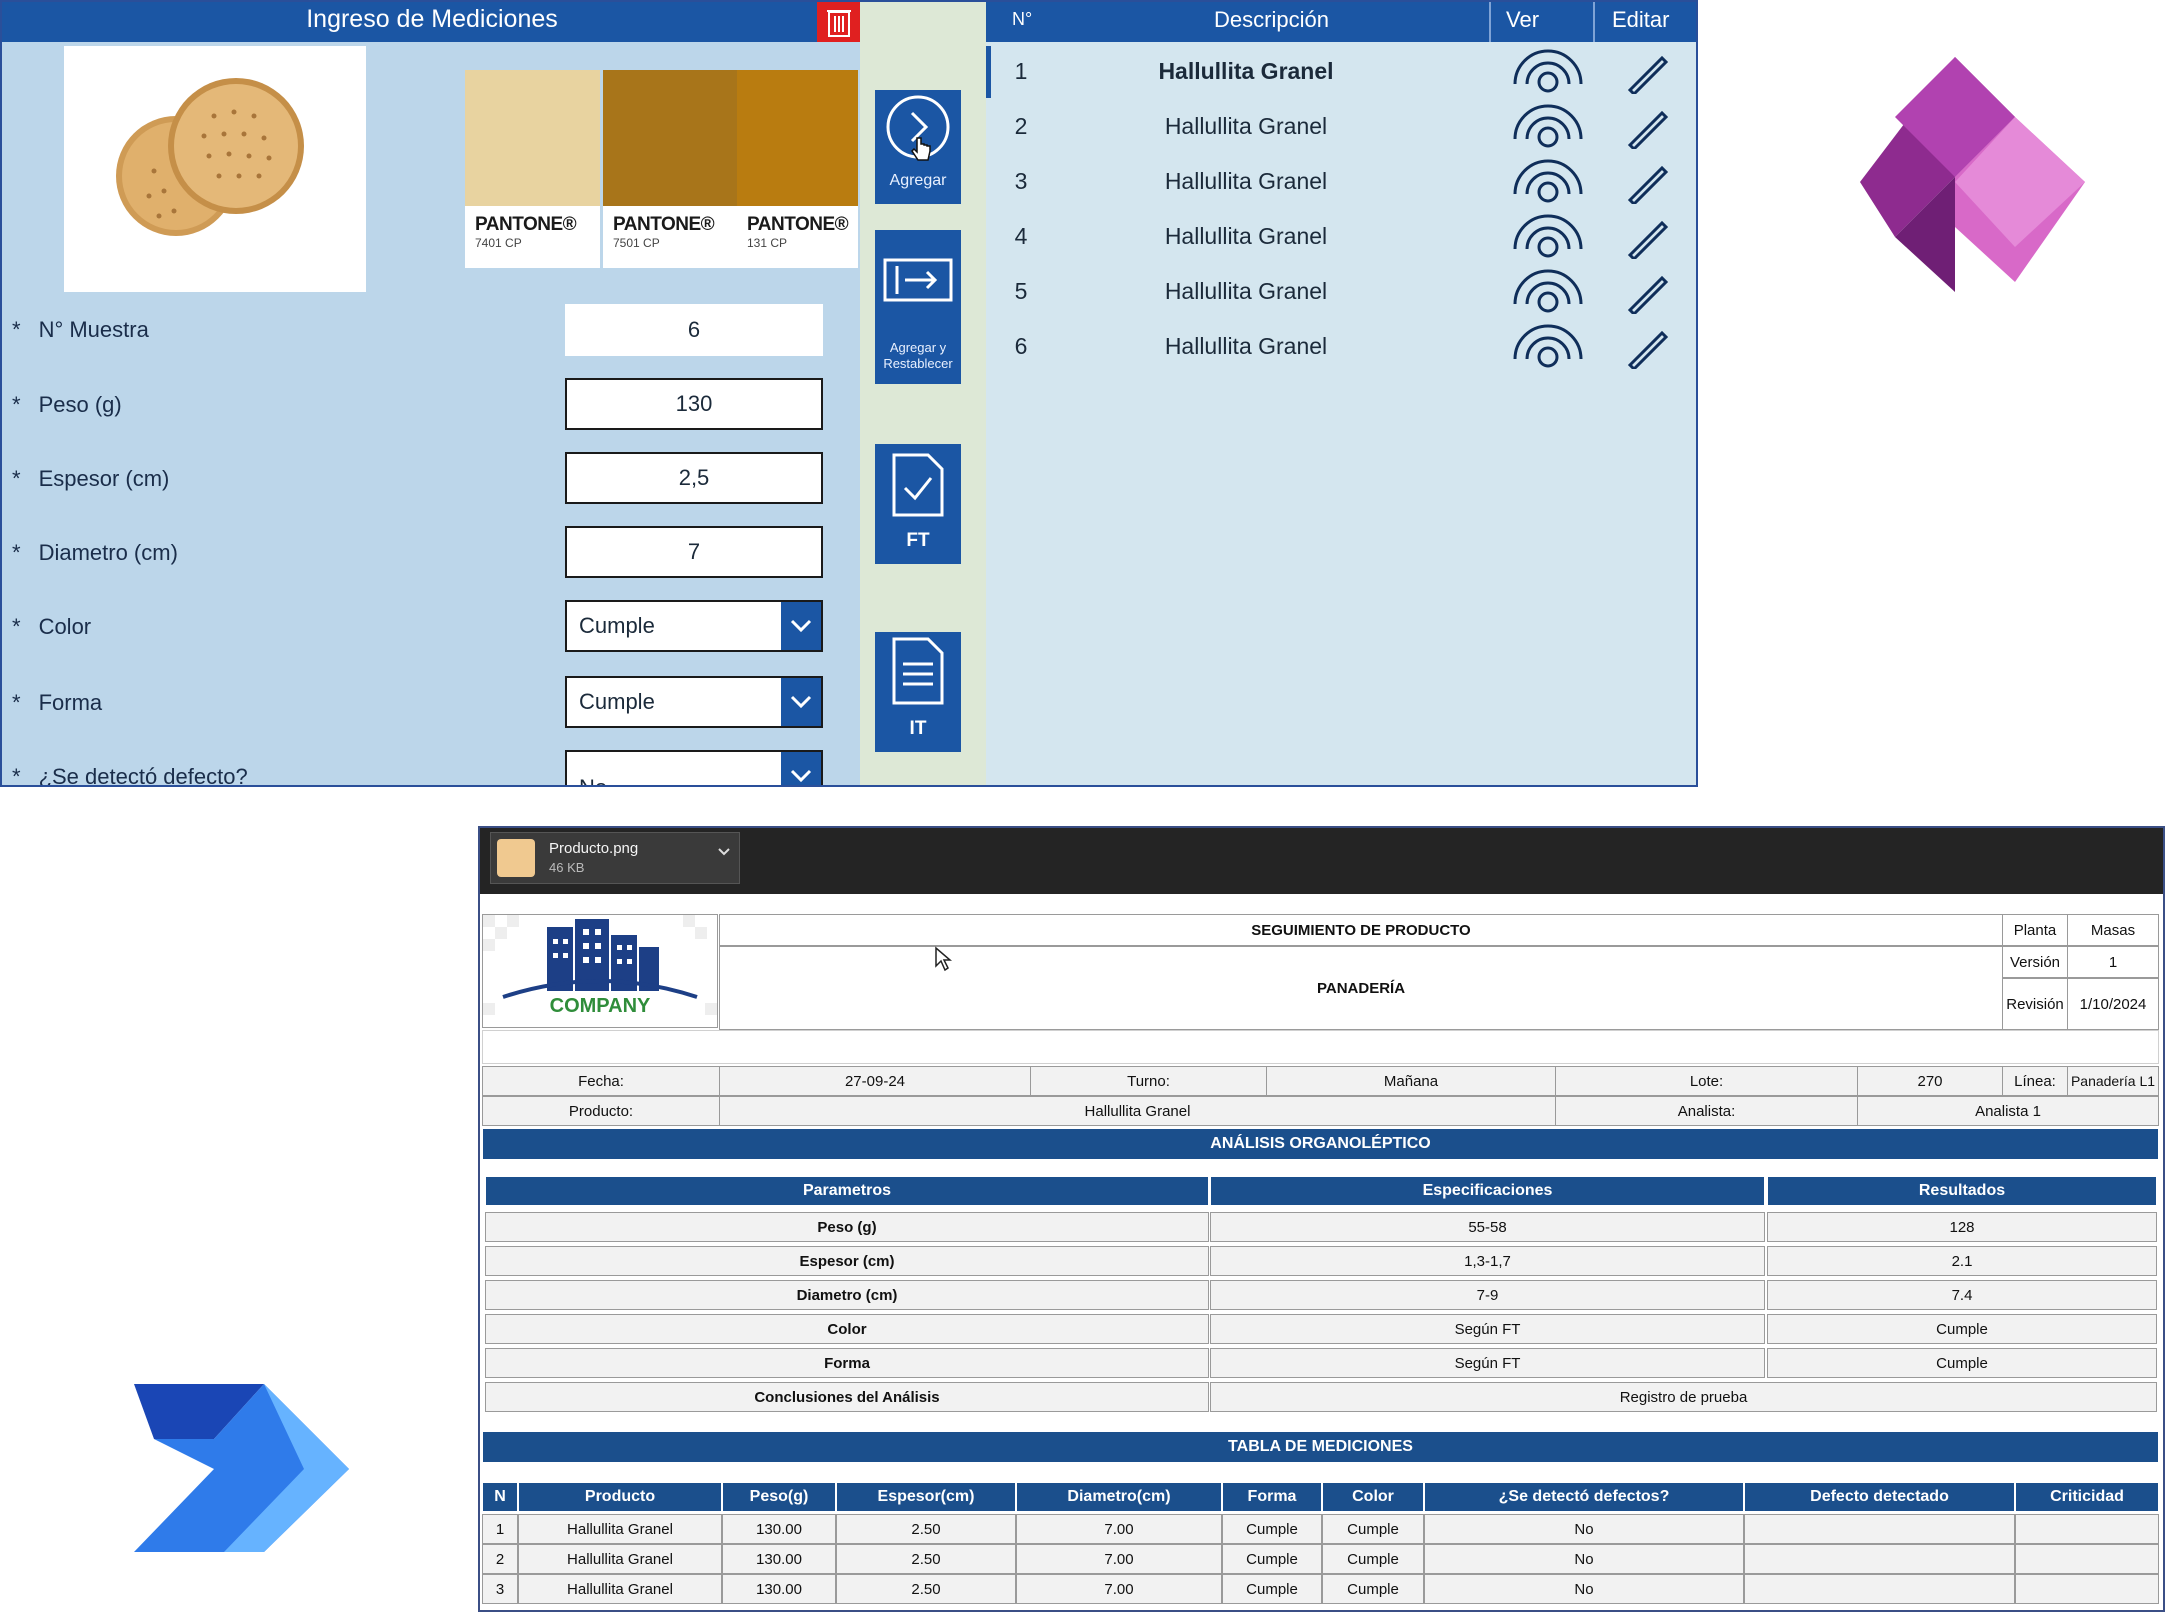 The height and width of the screenshot is (1612, 2165). Describe the element at coordinates (1487, 1295) in the screenshot. I see `spec-cell: 7-9` at that location.